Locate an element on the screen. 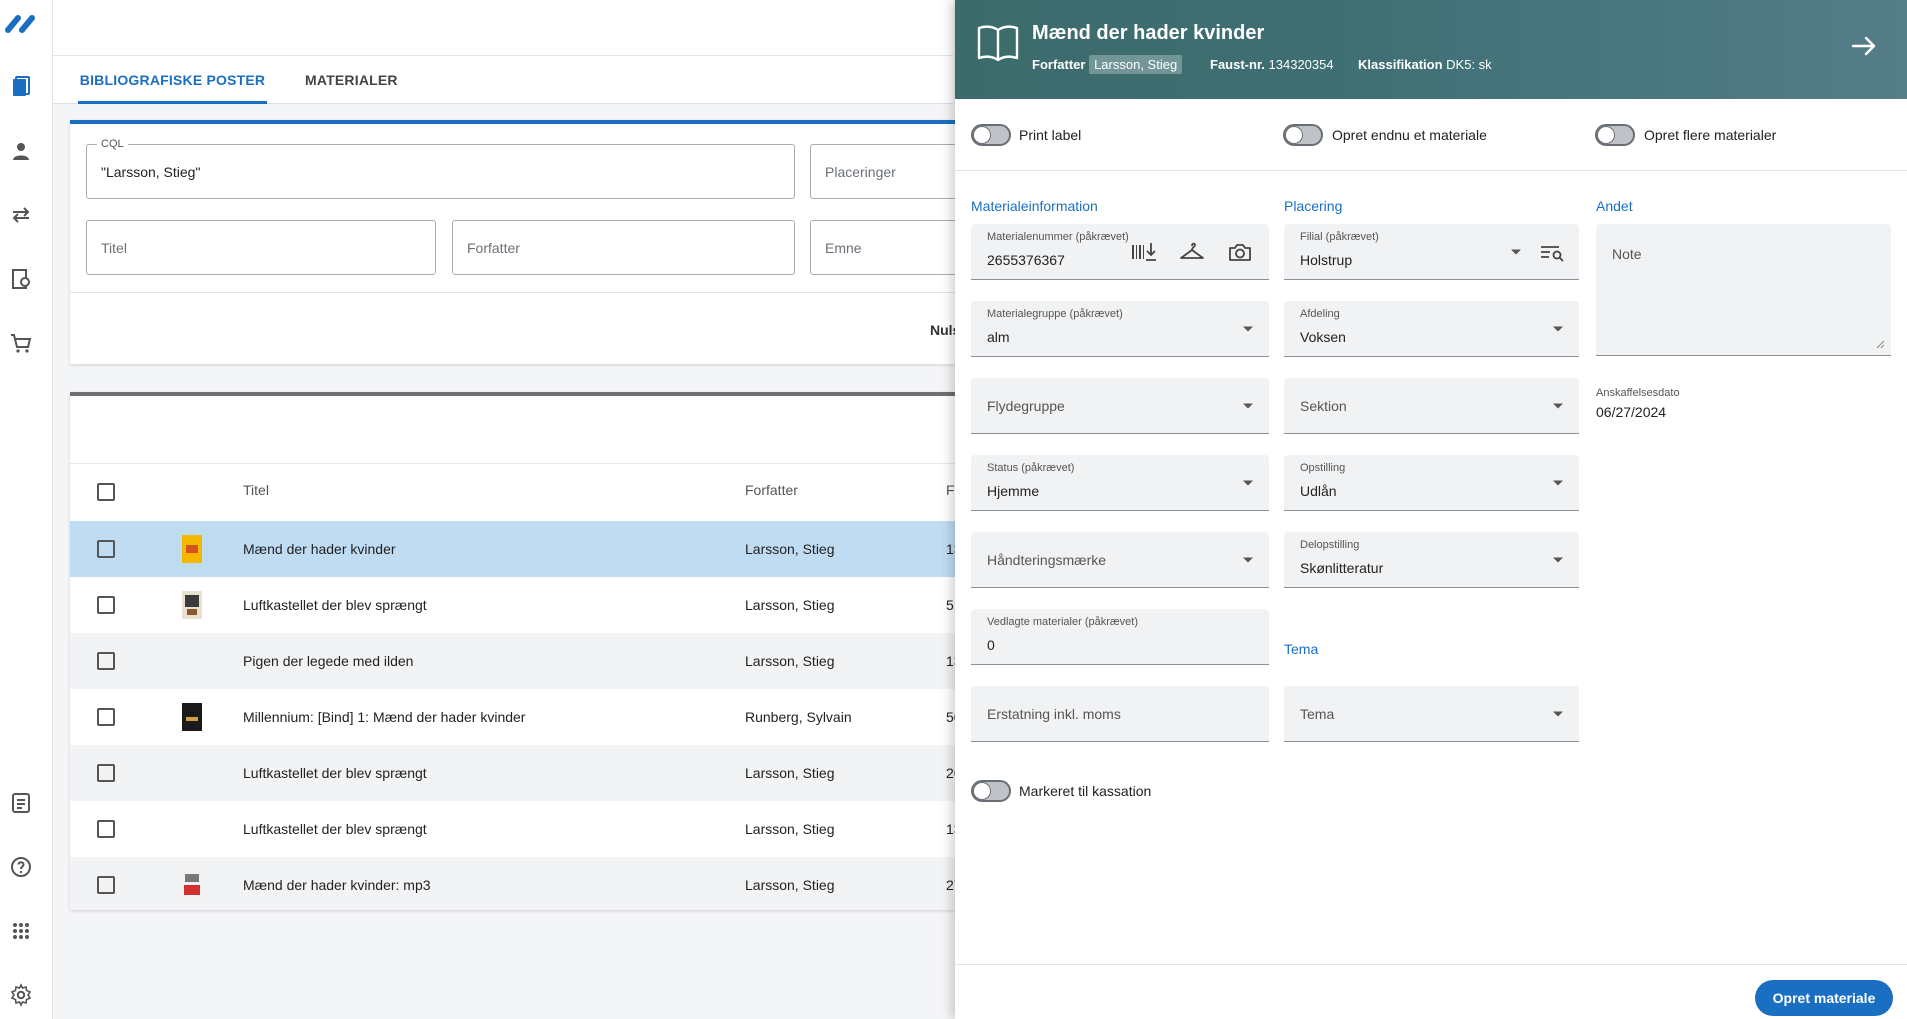  opstilling-select: Opstilling Udlån is located at coordinates (1431, 483).